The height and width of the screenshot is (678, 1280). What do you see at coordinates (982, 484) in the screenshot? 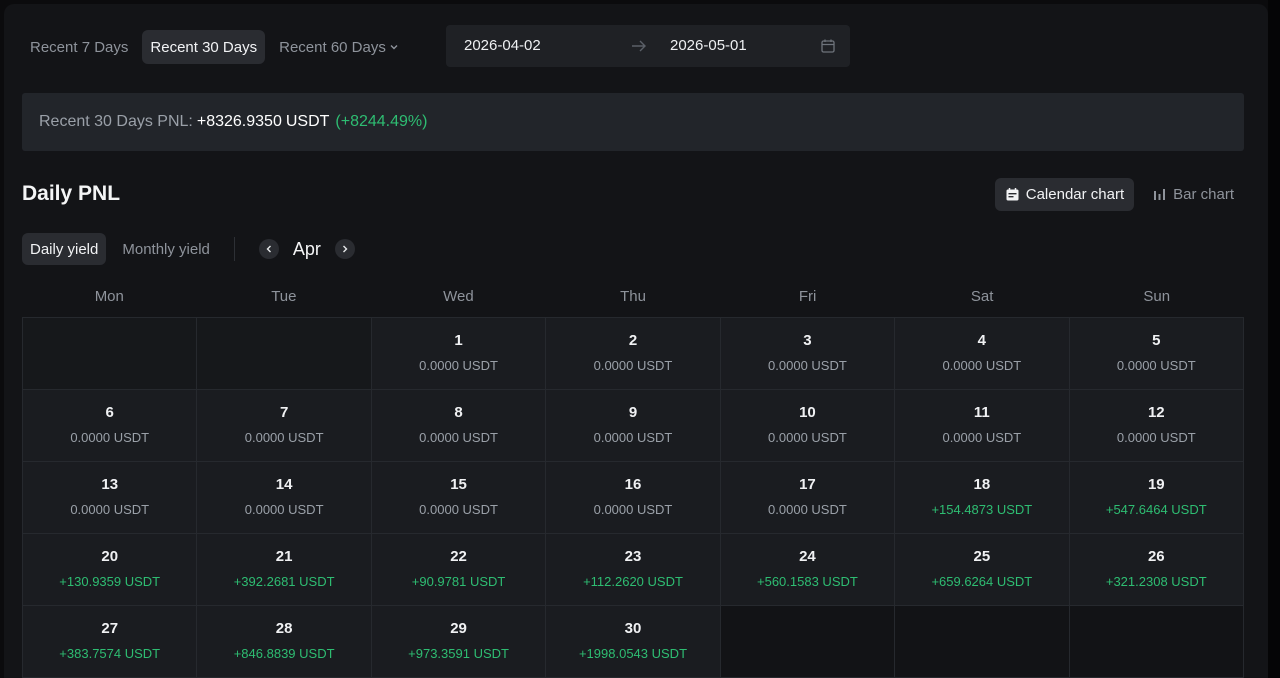
I see `day-number: 18` at bounding box center [982, 484].